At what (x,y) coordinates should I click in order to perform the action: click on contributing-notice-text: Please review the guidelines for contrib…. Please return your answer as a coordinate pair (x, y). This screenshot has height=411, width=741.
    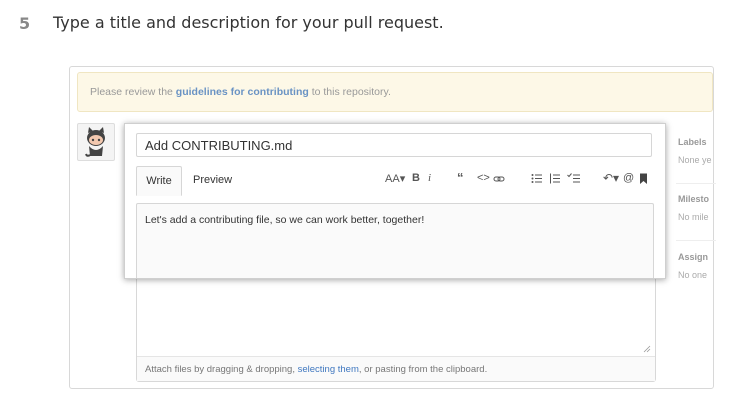
    Looking at the image, I should click on (240, 92).